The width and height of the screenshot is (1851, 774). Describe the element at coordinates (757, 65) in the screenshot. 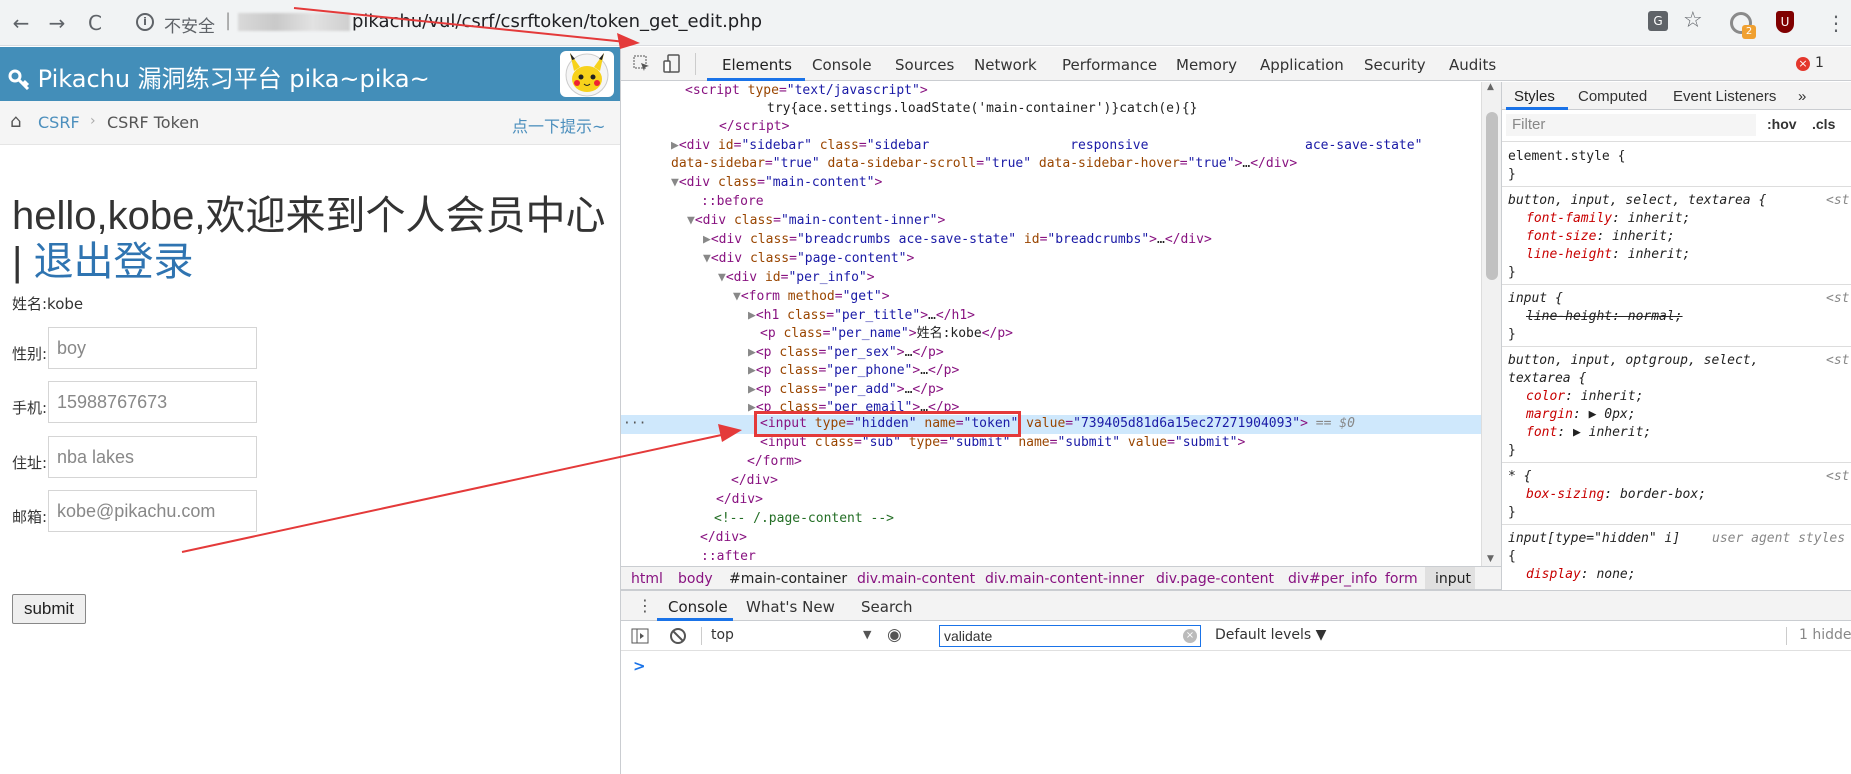

I see `tab-elements: Elements` at that location.